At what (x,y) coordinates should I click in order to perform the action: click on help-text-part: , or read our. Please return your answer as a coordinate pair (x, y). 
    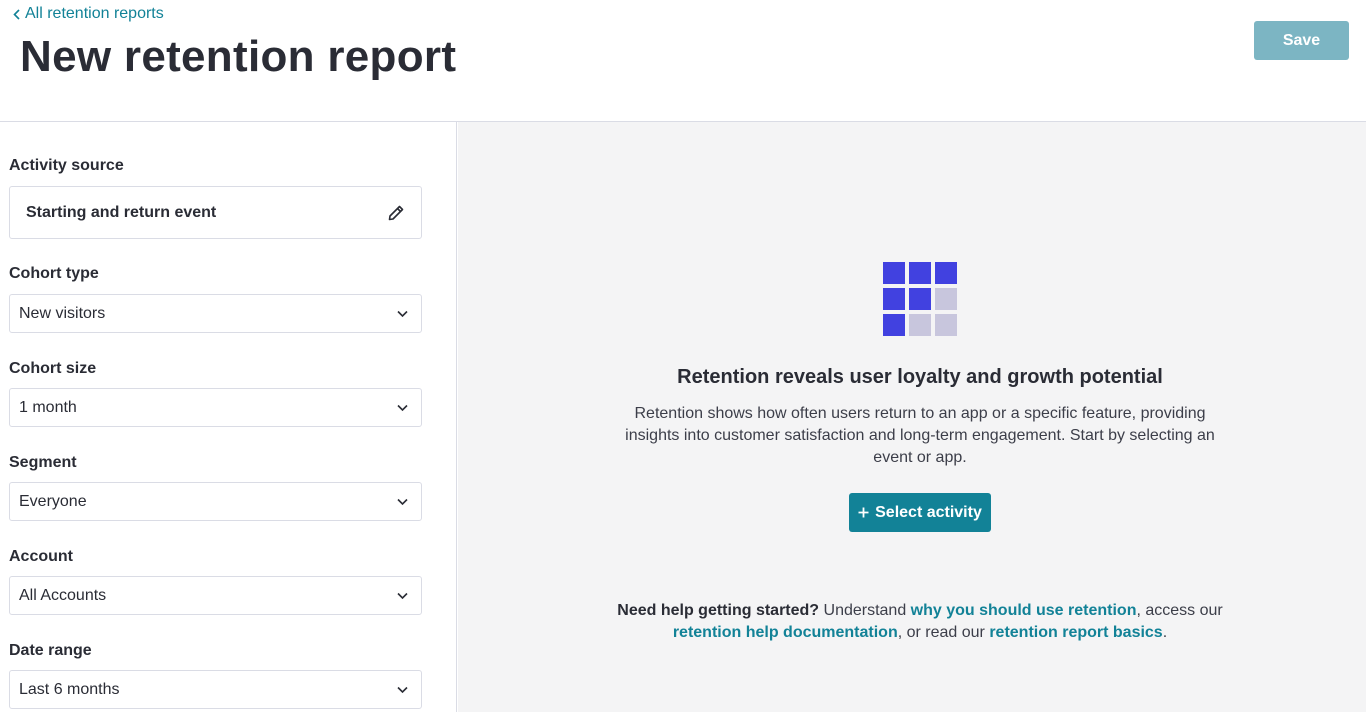
    Looking at the image, I should click on (943, 632).